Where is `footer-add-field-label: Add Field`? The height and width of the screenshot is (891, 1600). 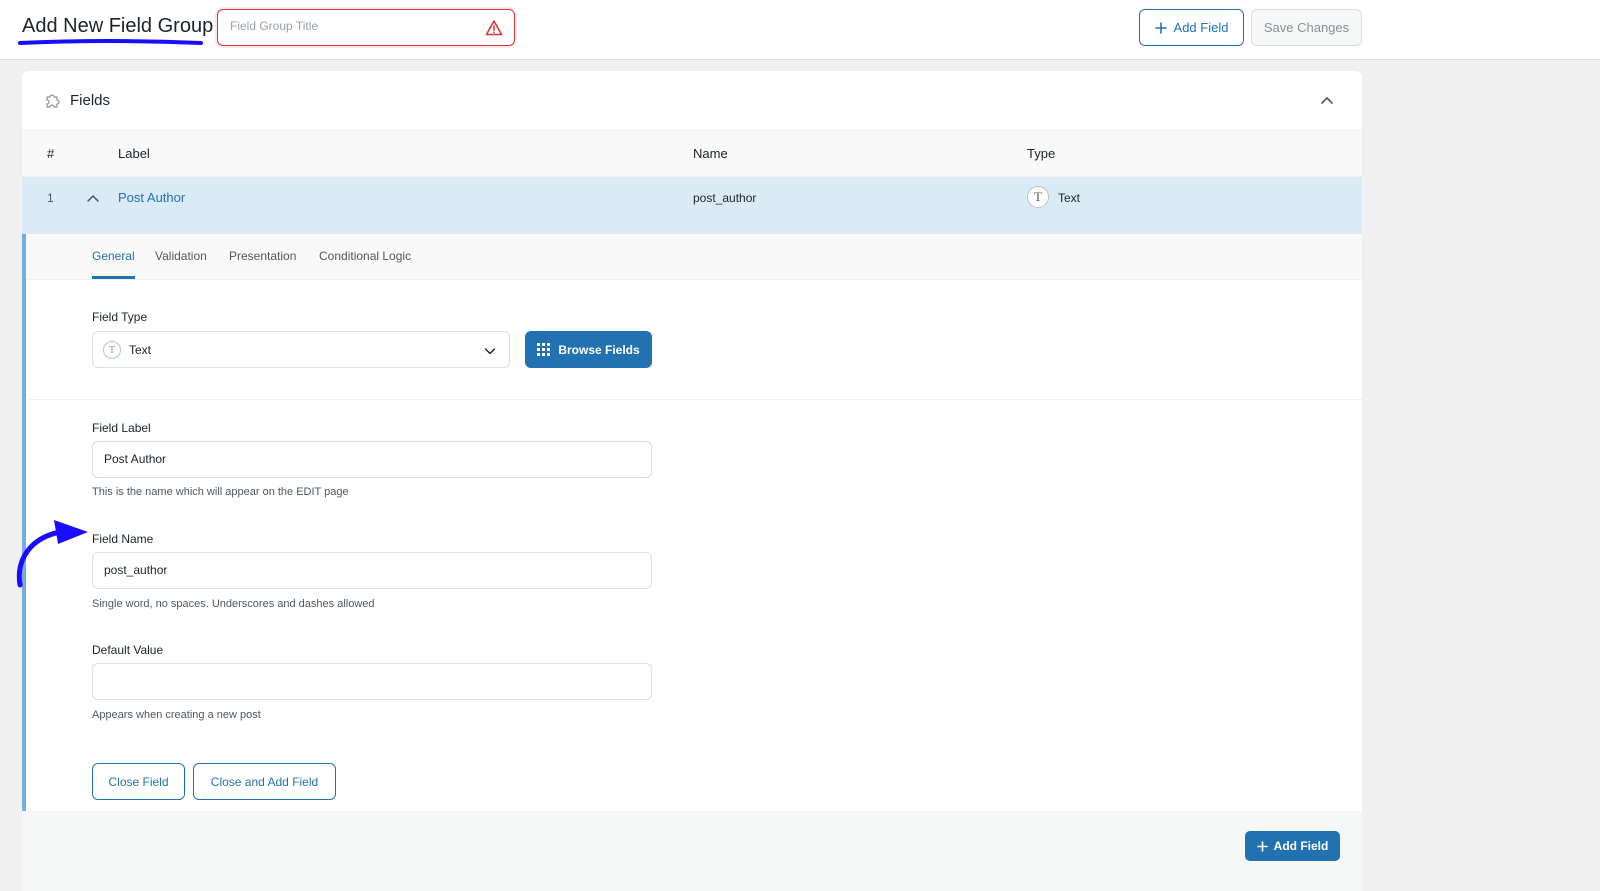
footer-add-field-label: Add Field is located at coordinates (1301, 846).